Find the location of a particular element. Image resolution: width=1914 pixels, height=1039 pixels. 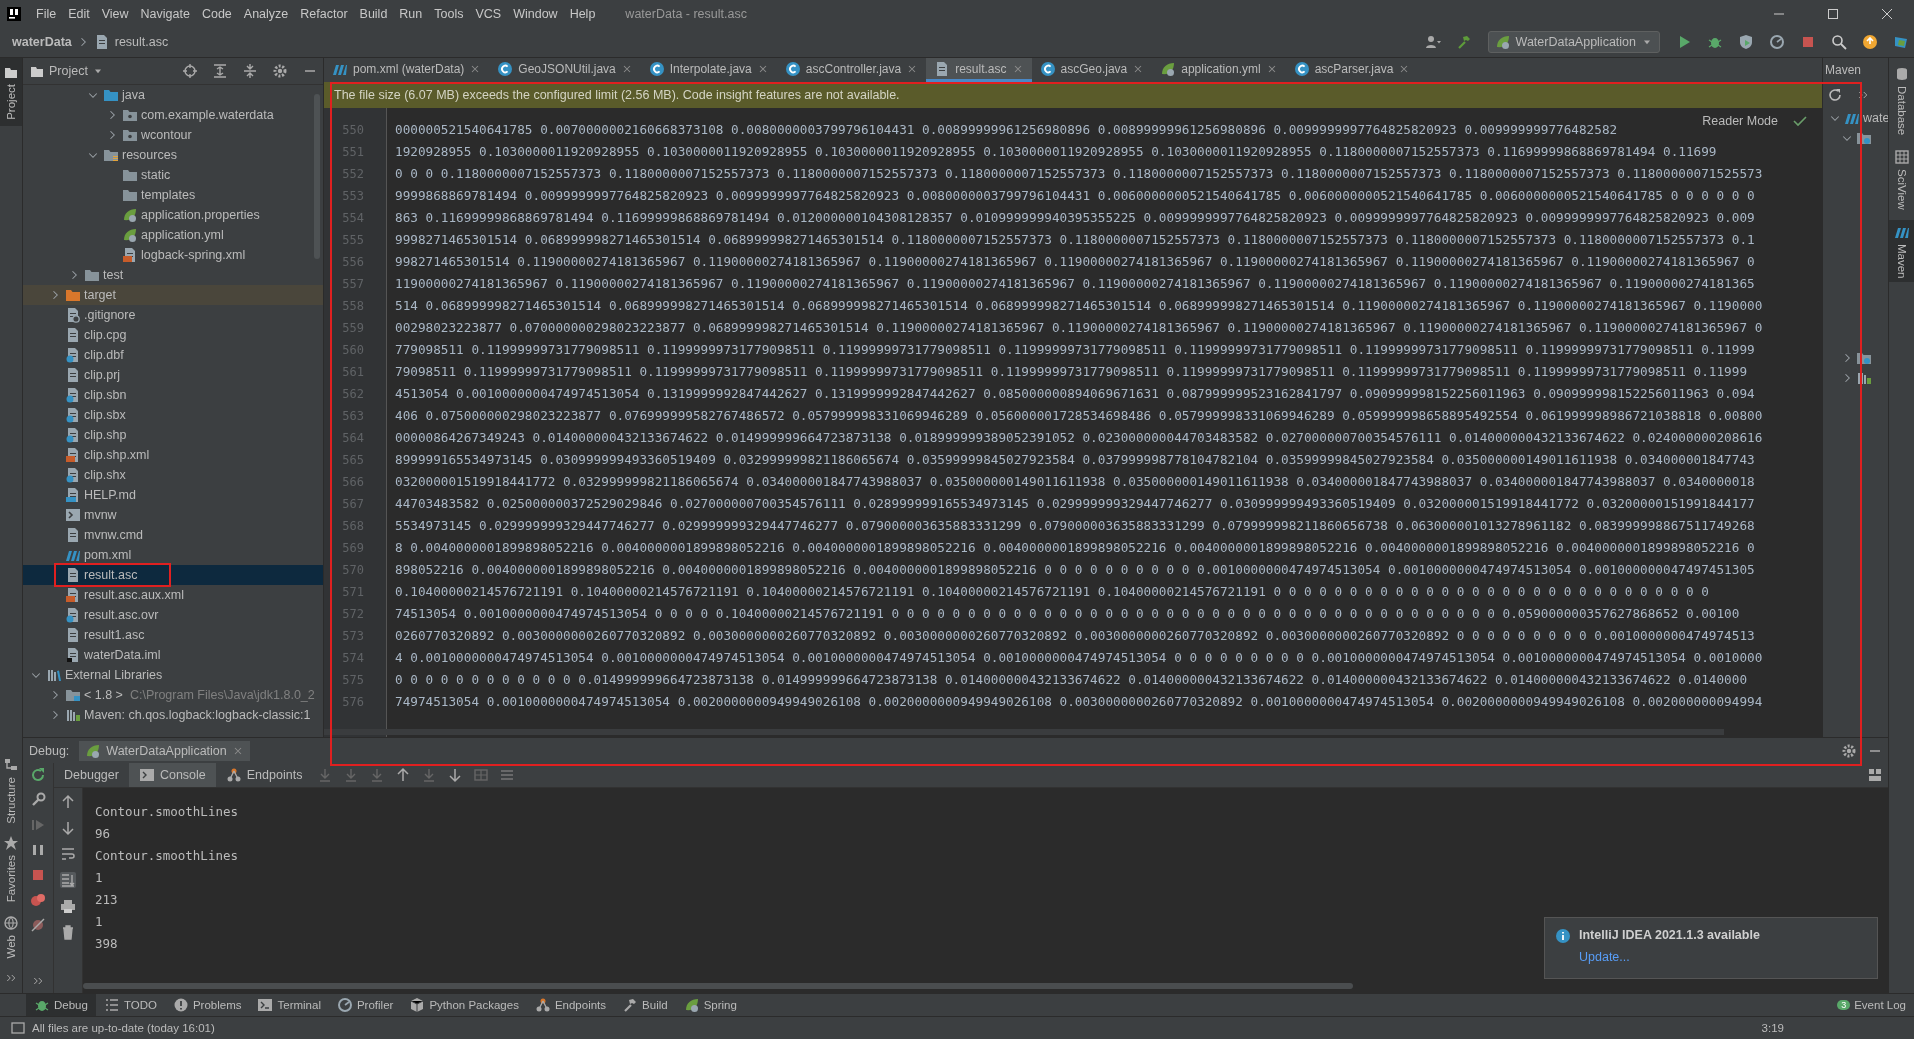

tree-item: clip.cpg is located at coordinates (173, 335).